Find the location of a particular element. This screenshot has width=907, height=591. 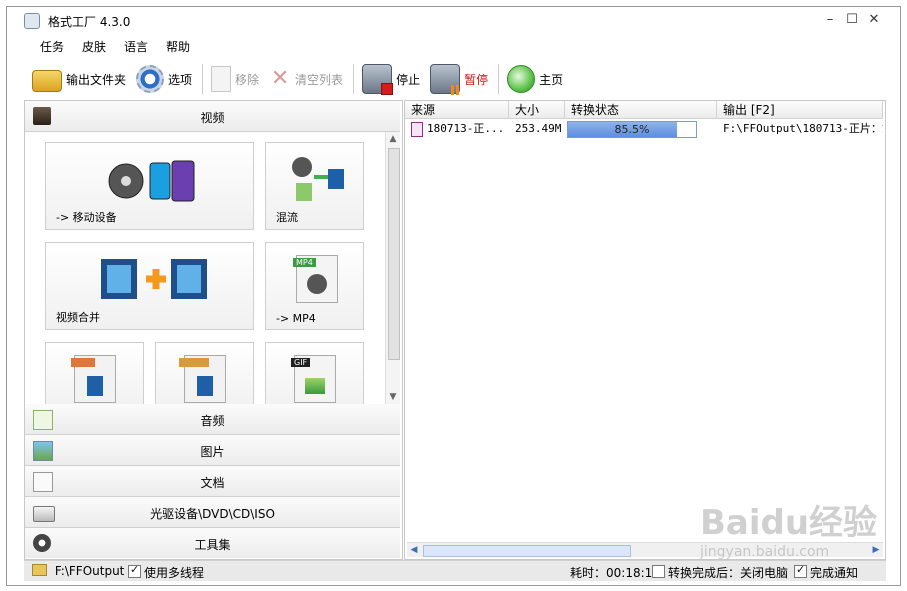

category-document-label: 文档 is located at coordinates (212, 483).